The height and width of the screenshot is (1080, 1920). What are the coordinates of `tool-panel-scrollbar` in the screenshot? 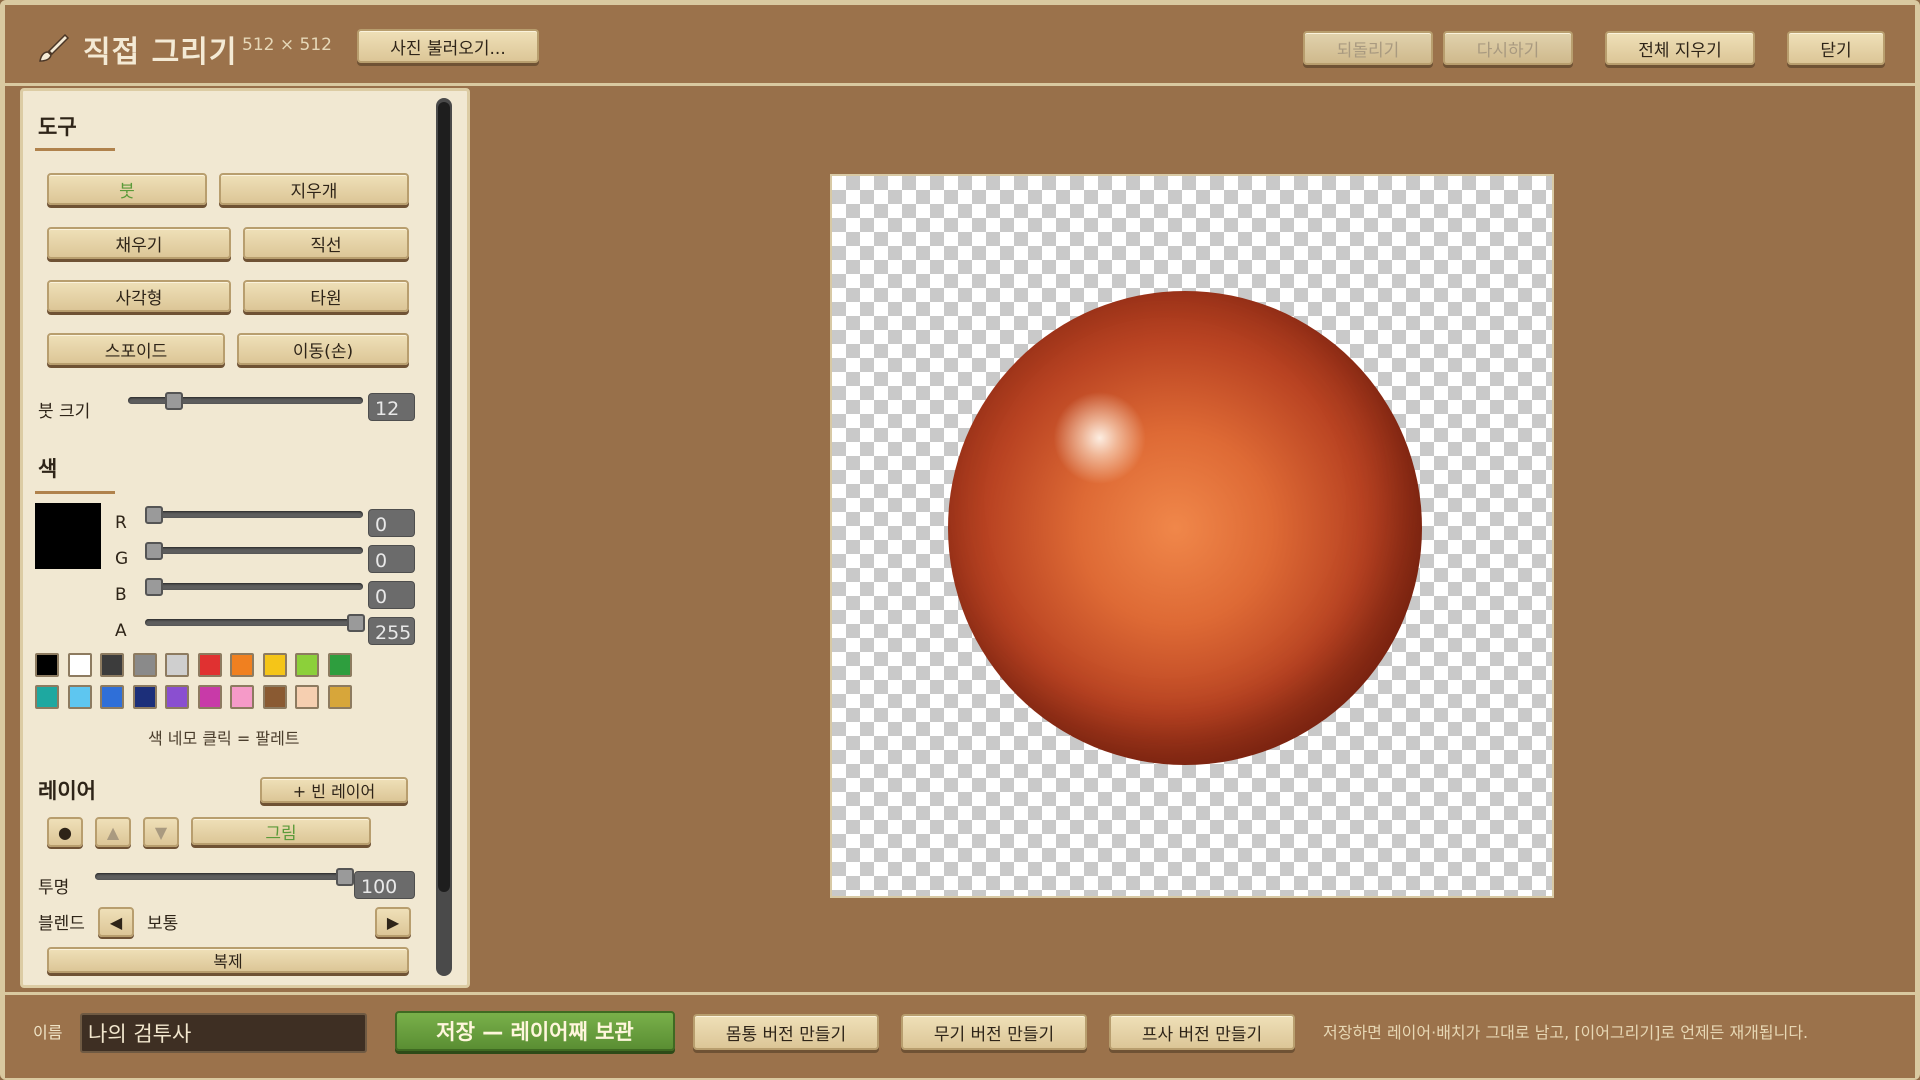 It's located at (444, 537).